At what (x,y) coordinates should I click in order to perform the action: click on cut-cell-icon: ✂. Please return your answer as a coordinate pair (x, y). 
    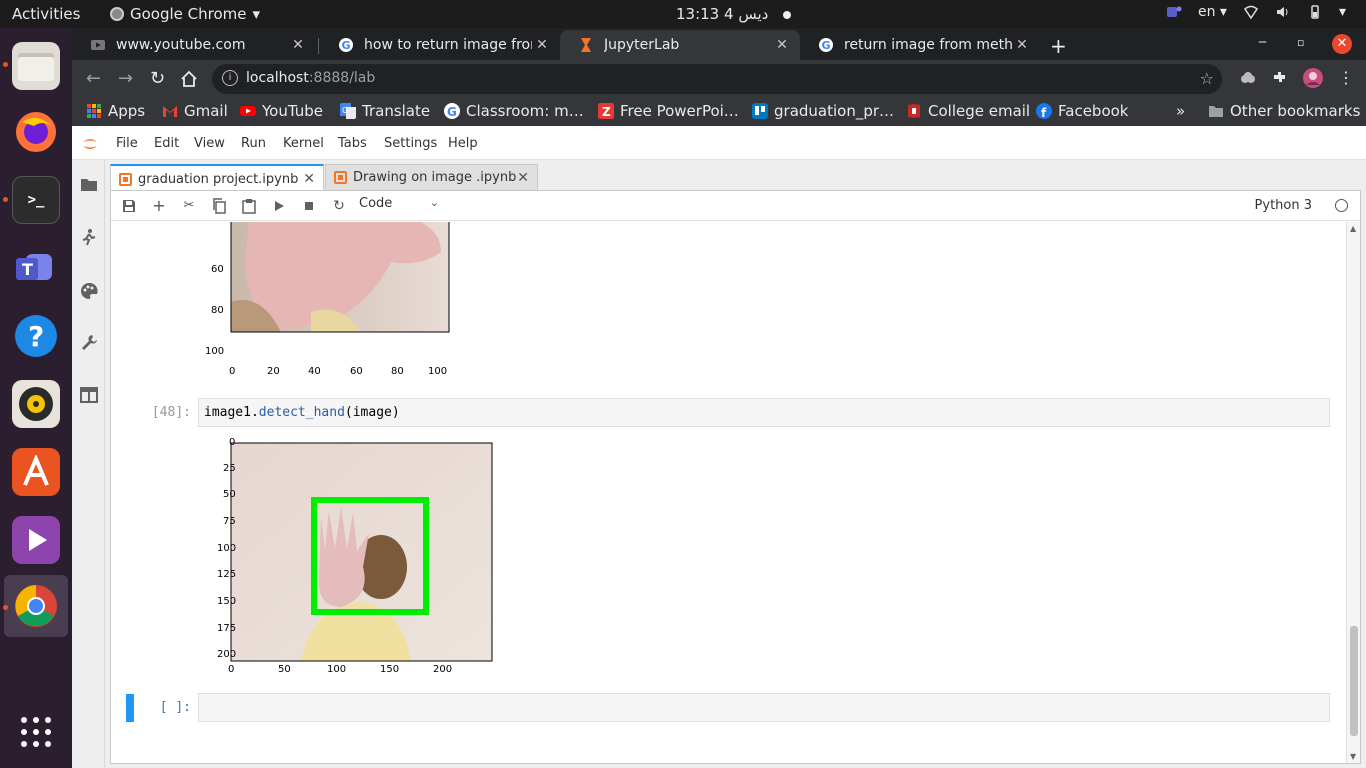
    Looking at the image, I should click on (189, 206).